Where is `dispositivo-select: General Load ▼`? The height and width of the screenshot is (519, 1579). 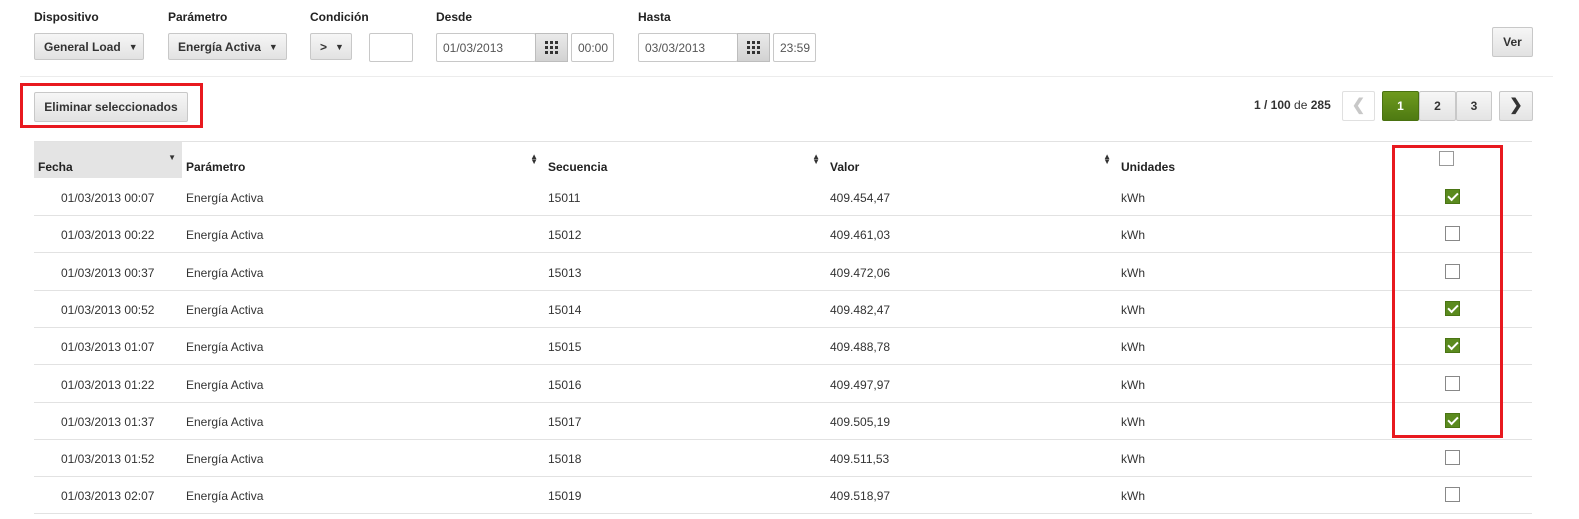
dispositivo-select: General Load ▼ is located at coordinates (89, 46).